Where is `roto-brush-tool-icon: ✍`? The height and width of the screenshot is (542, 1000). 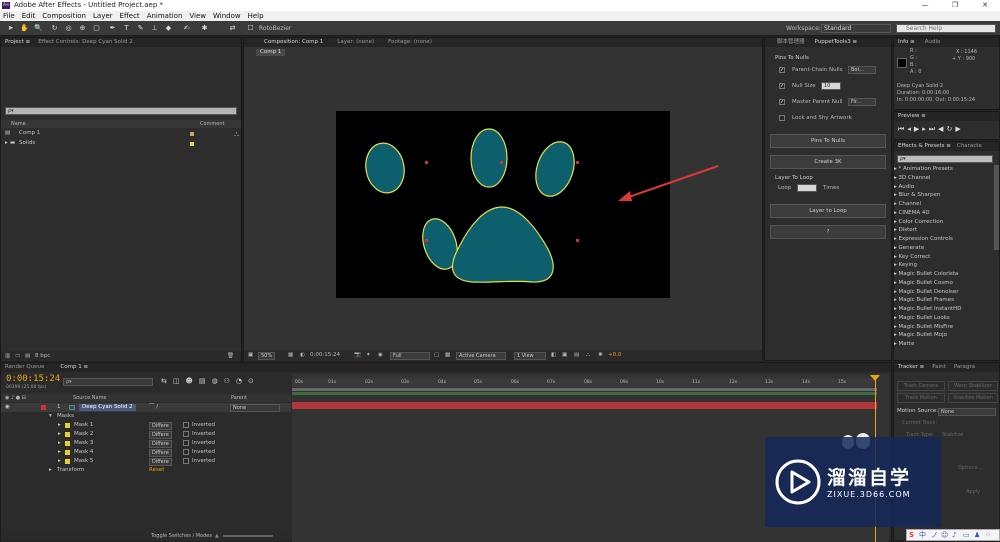
roto-brush-tool-icon: ✍ is located at coordinates (186, 28).